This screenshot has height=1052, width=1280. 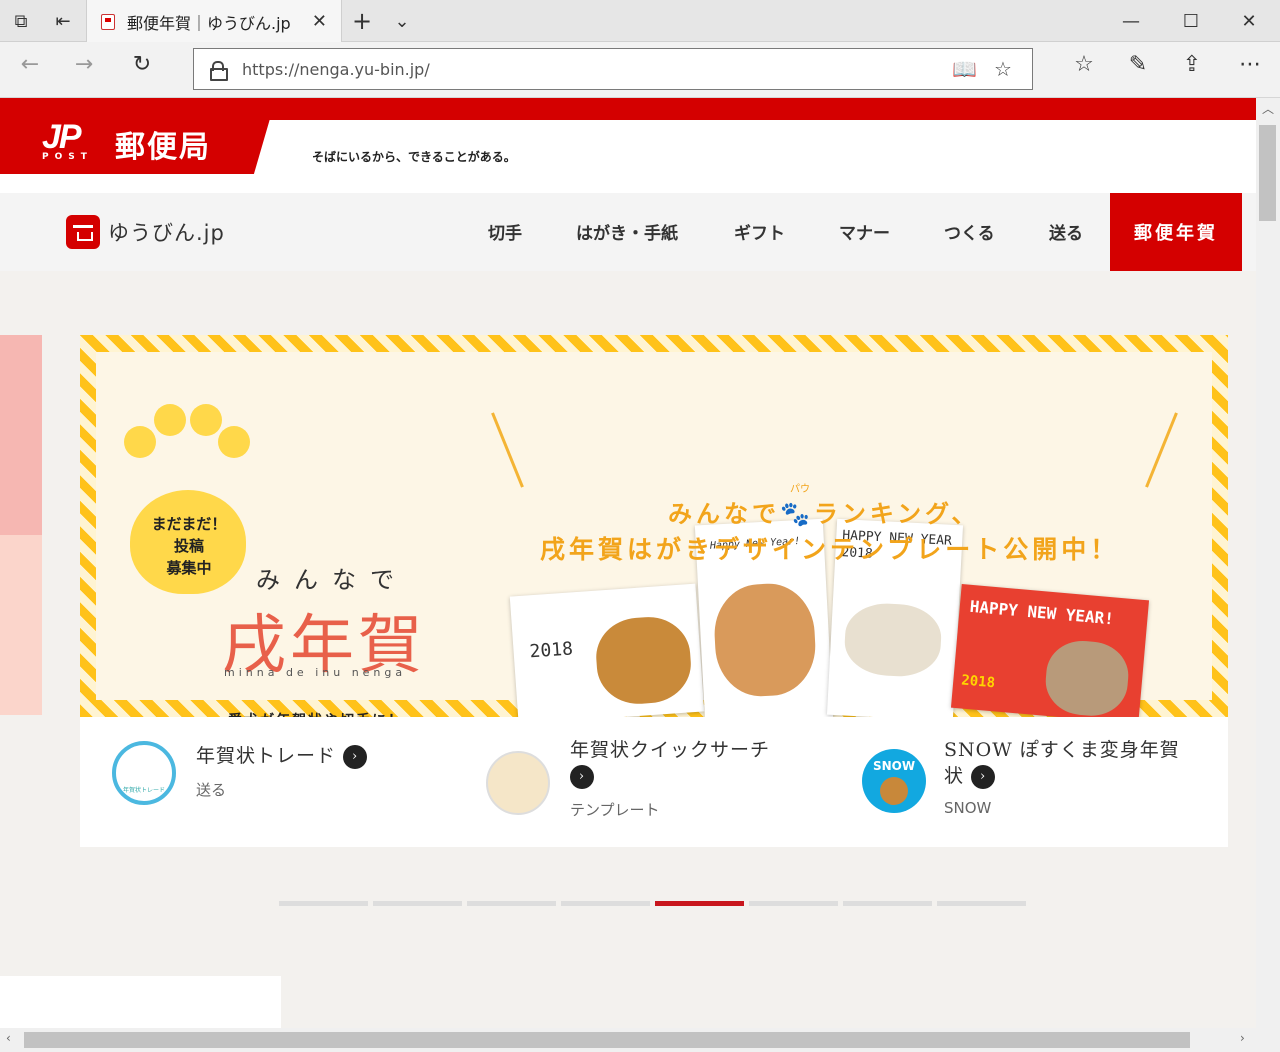 What do you see at coordinates (414, 157) in the screenshot?
I see `tagline: そばにいるから、できることがある。` at bounding box center [414, 157].